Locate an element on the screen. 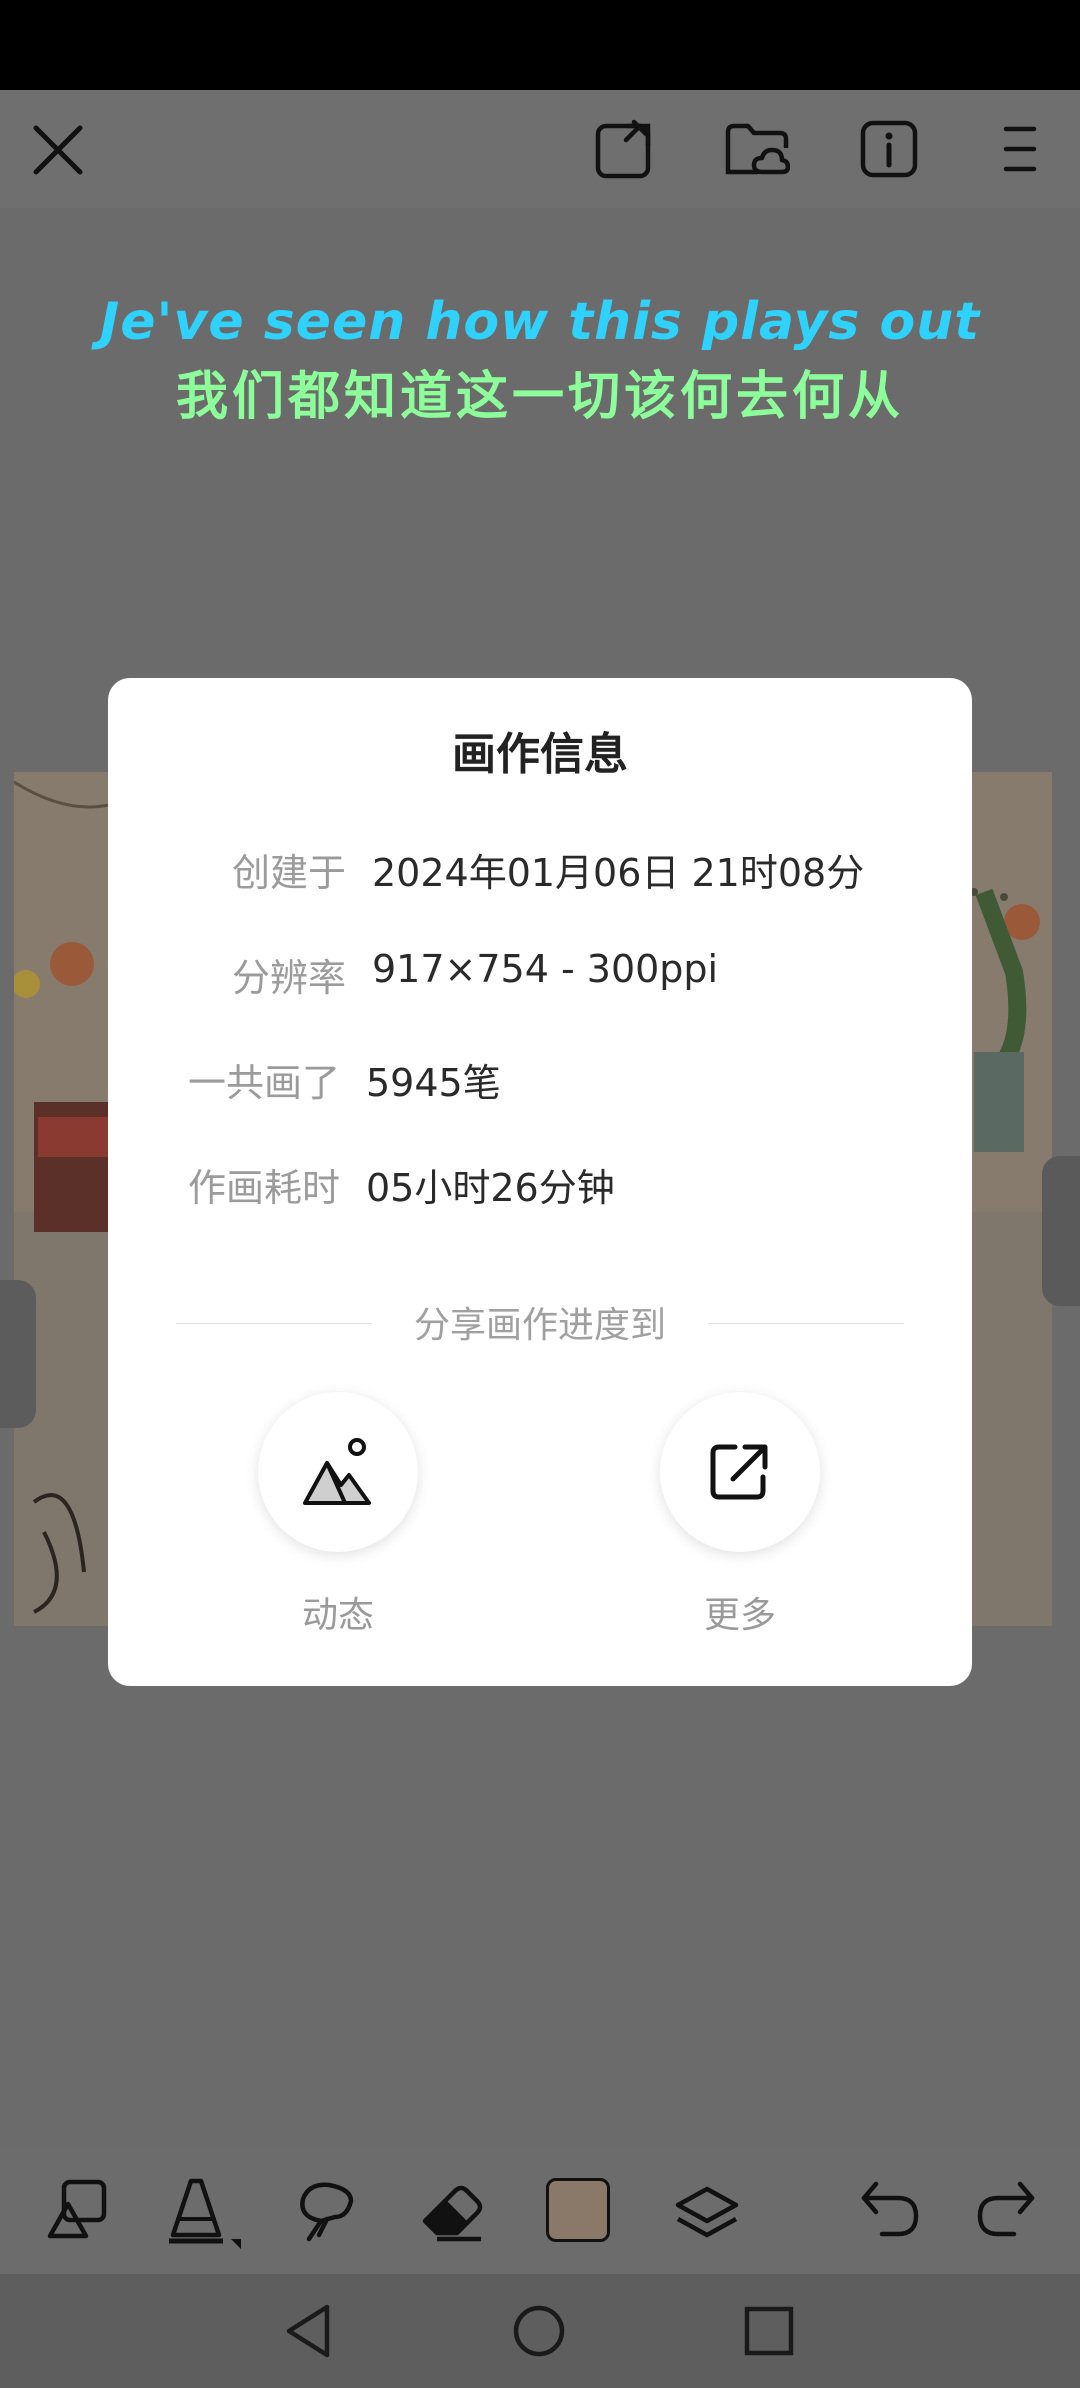  external-share-icon is located at coordinates (739, 1472).